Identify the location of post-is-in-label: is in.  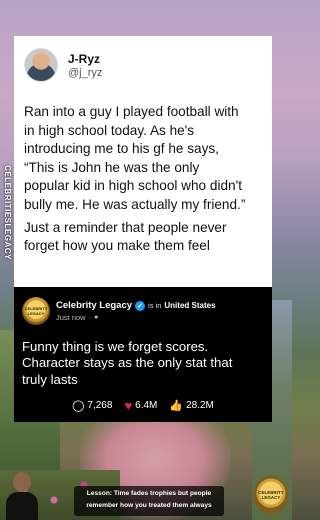
(155, 305).